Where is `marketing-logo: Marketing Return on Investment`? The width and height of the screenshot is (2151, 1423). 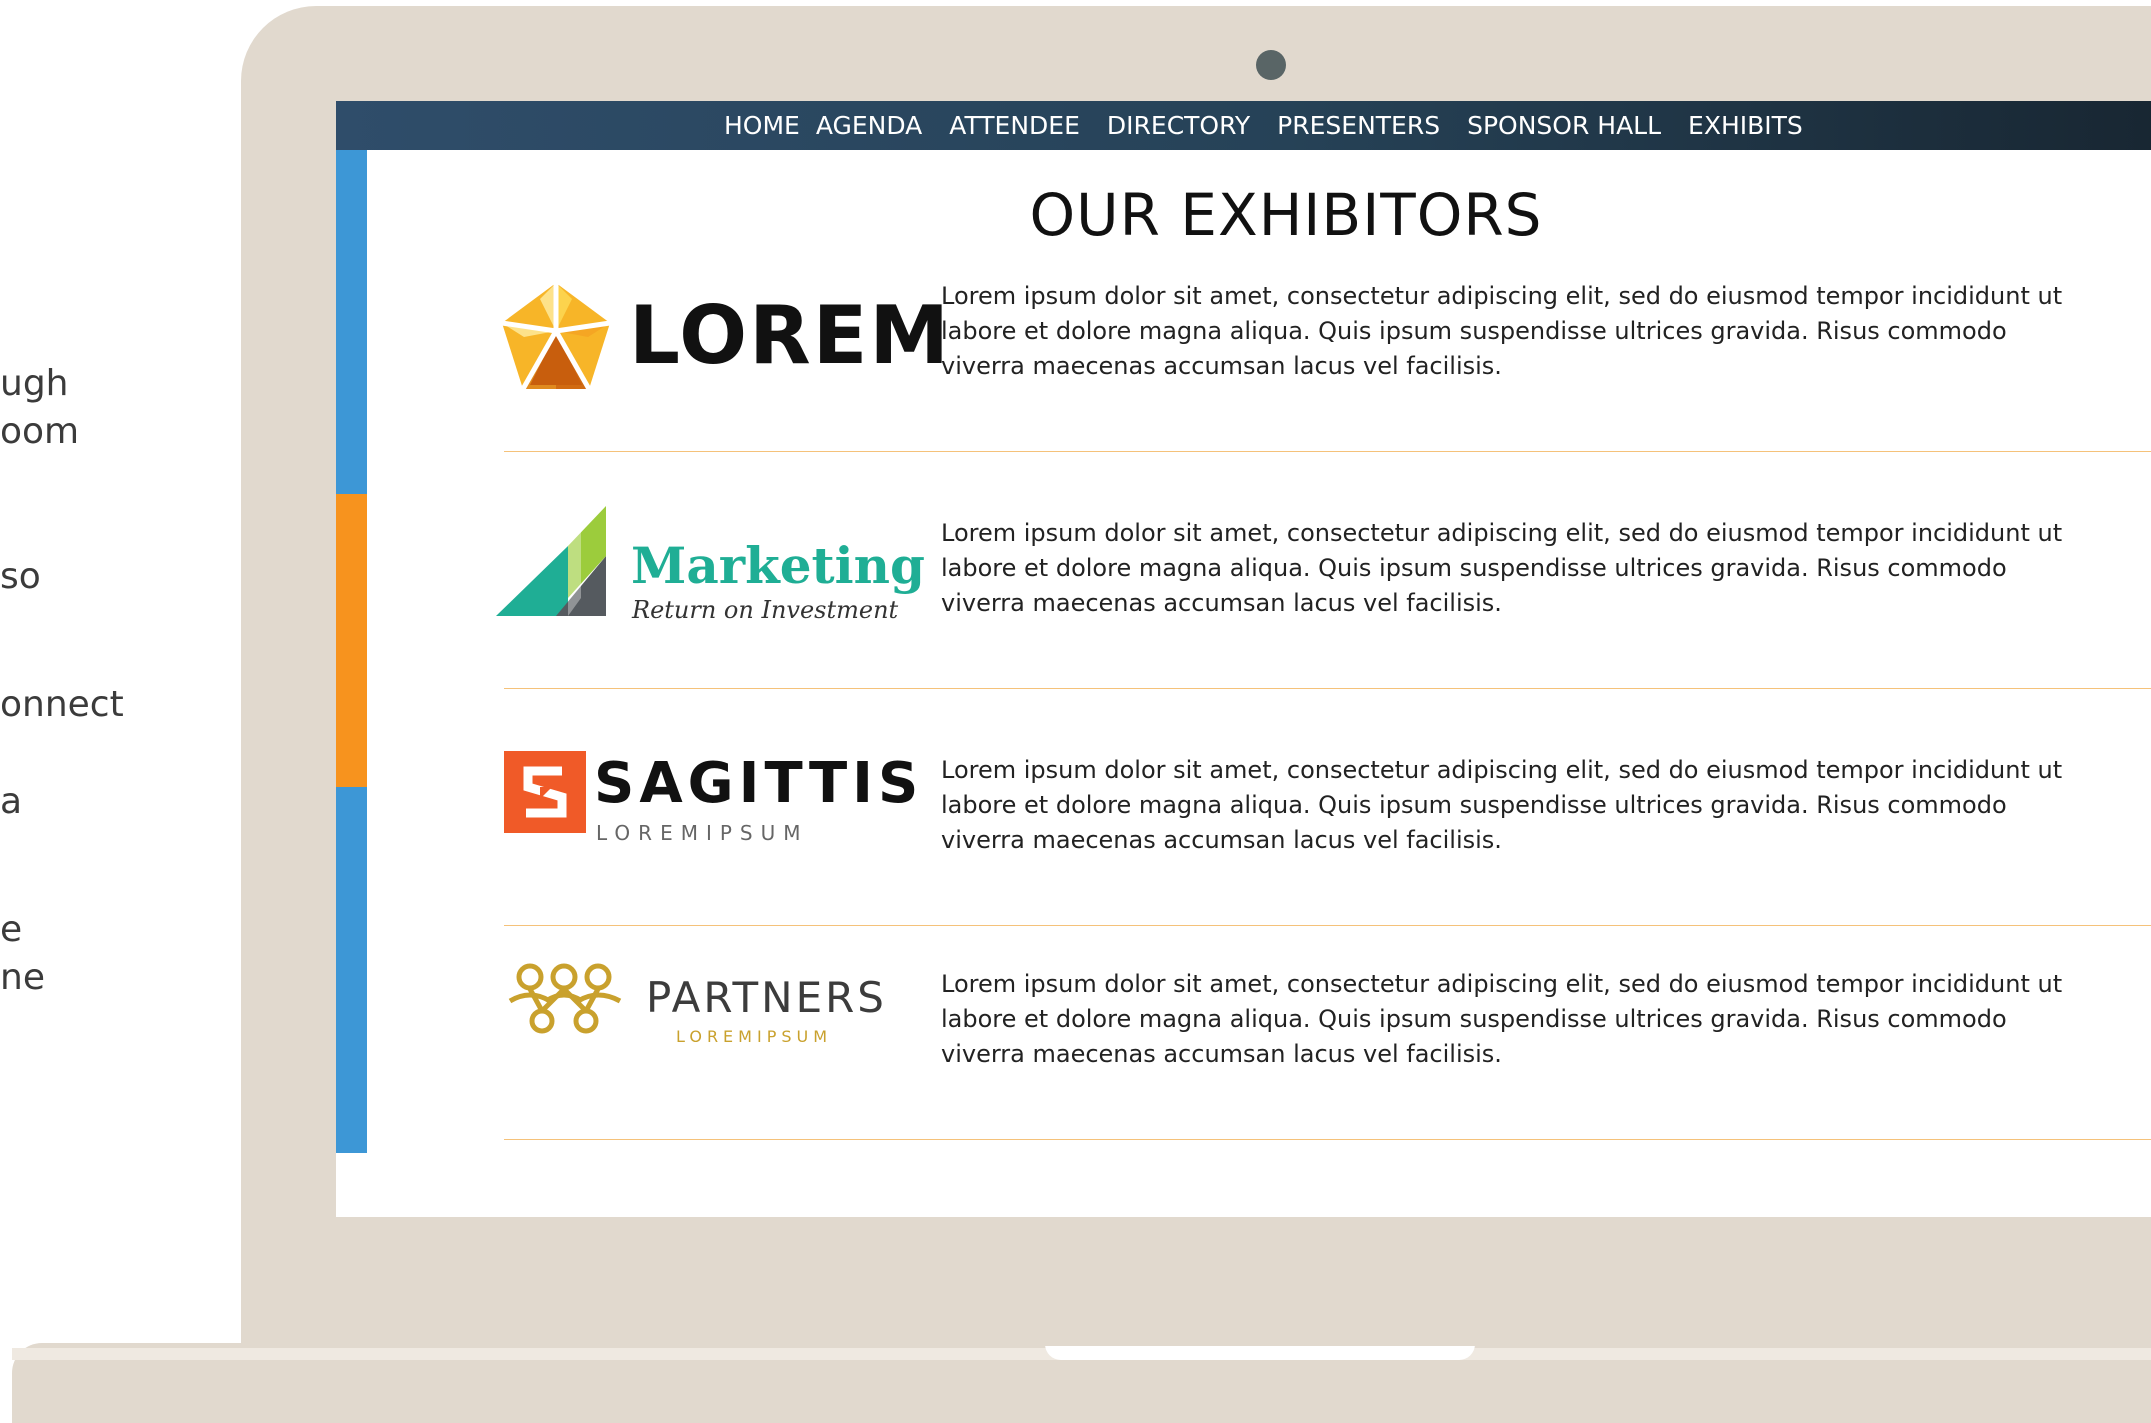
marketing-logo: Marketing Return on Investment is located at coordinates (710, 571).